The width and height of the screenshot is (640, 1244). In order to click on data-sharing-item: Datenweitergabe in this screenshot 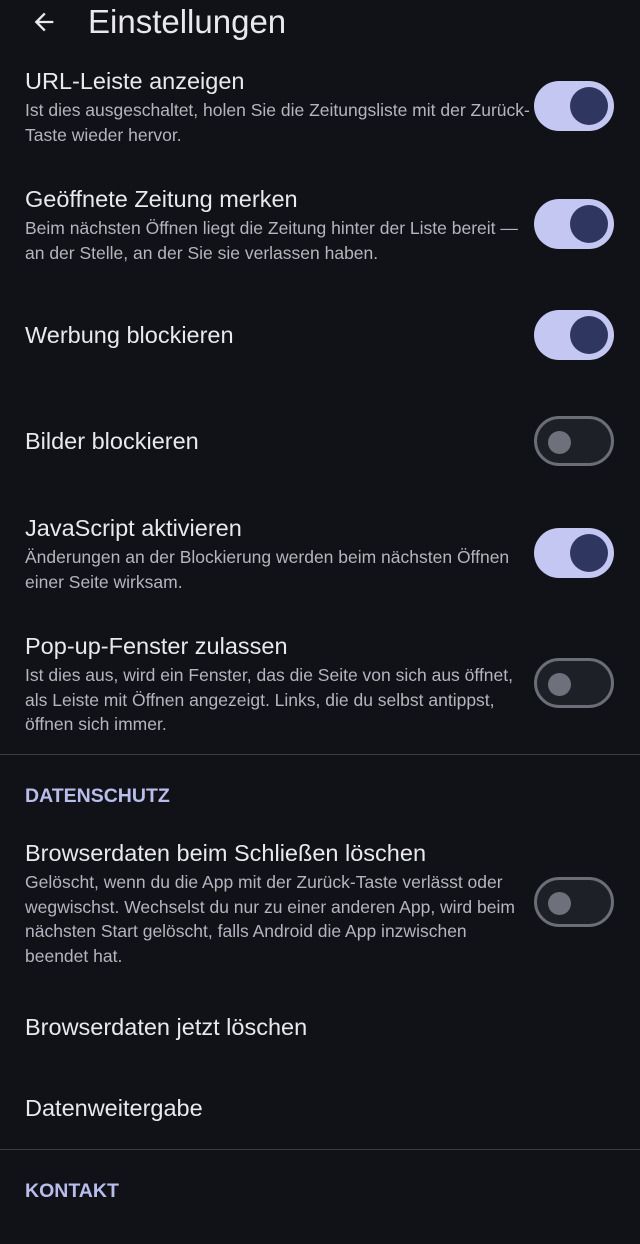, I will do `click(320, 1110)`.